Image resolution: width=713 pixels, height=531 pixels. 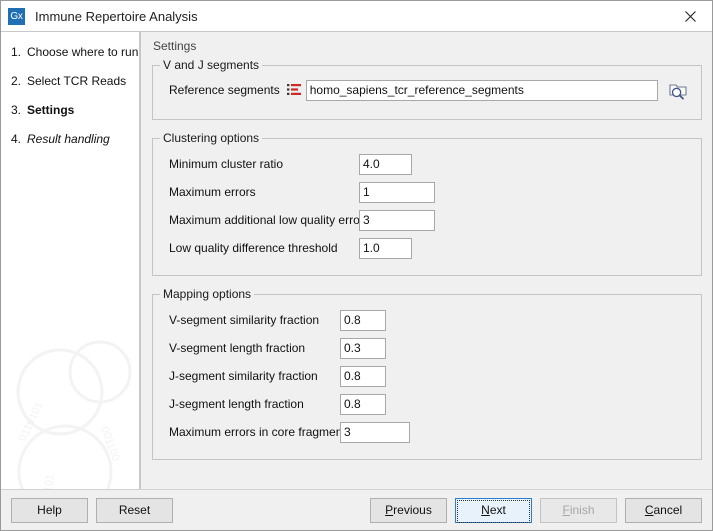 What do you see at coordinates (16, 139) in the screenshot?
I see `step-number: 4.` at bounding box center [16, 139].